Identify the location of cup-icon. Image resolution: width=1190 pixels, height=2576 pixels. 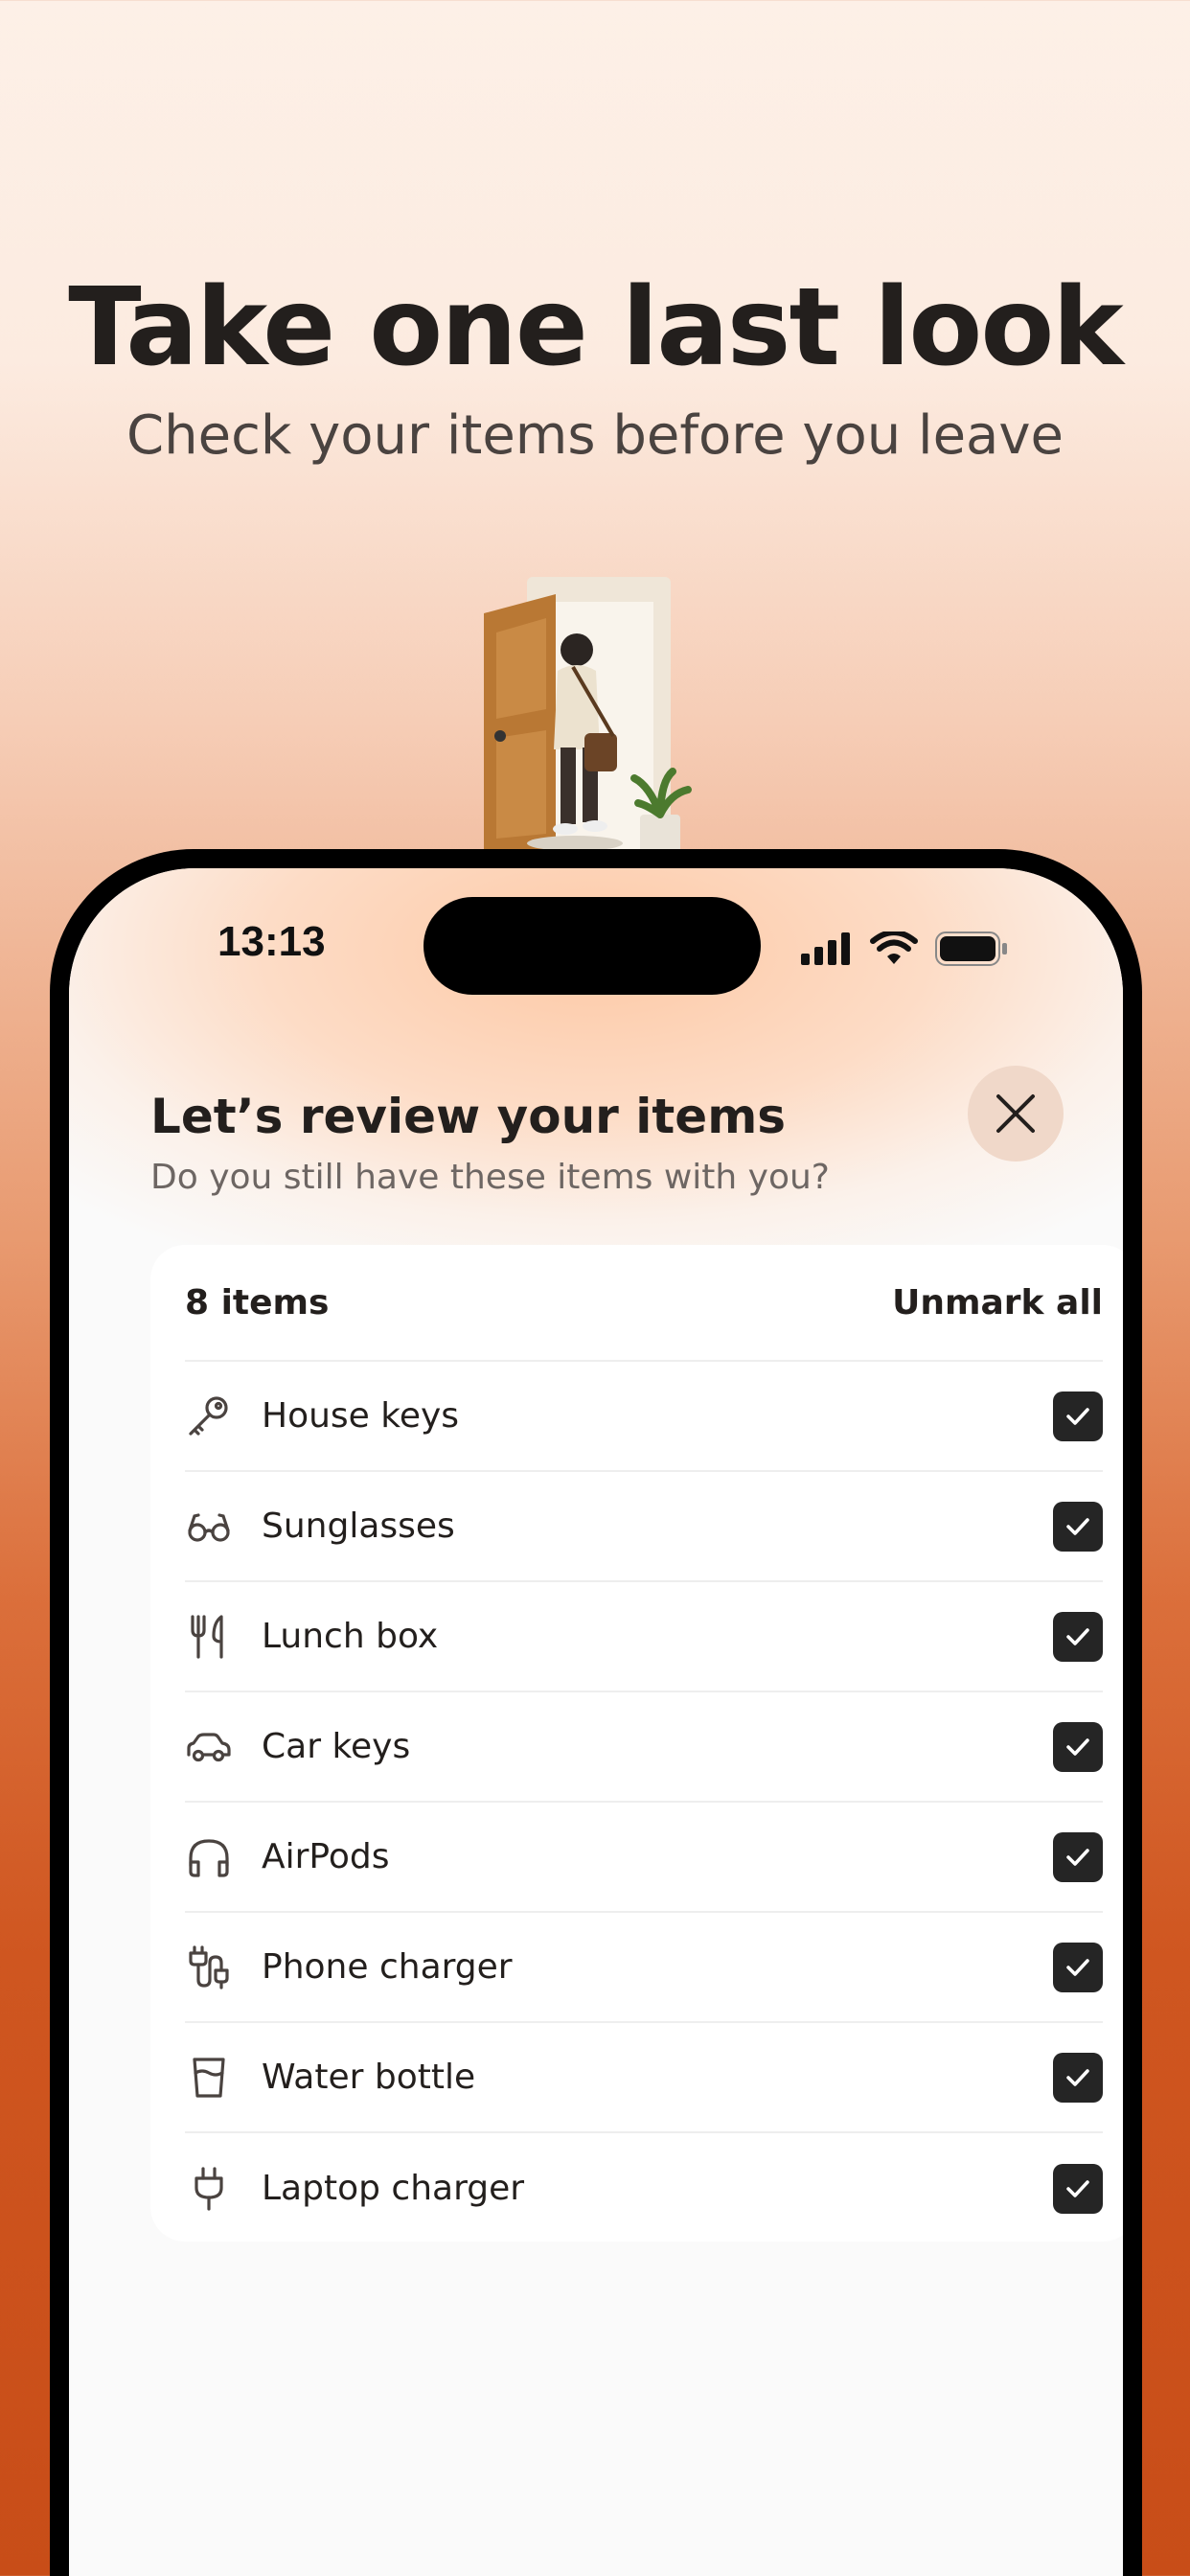
(209, 2078).